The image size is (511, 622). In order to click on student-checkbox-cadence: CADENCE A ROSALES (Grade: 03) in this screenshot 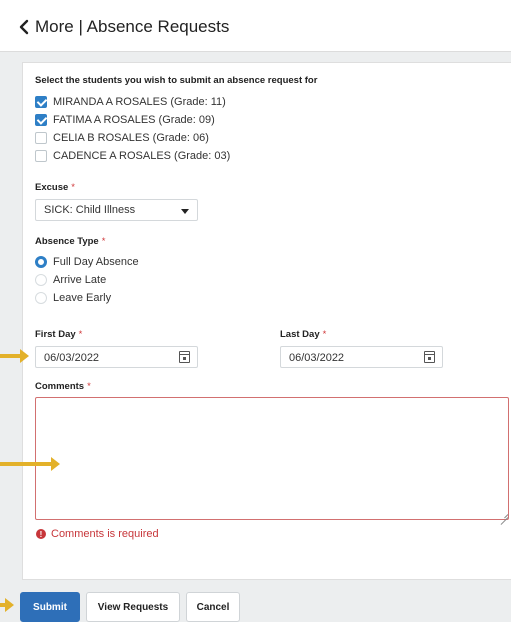, I will do `click(132, 156)`.